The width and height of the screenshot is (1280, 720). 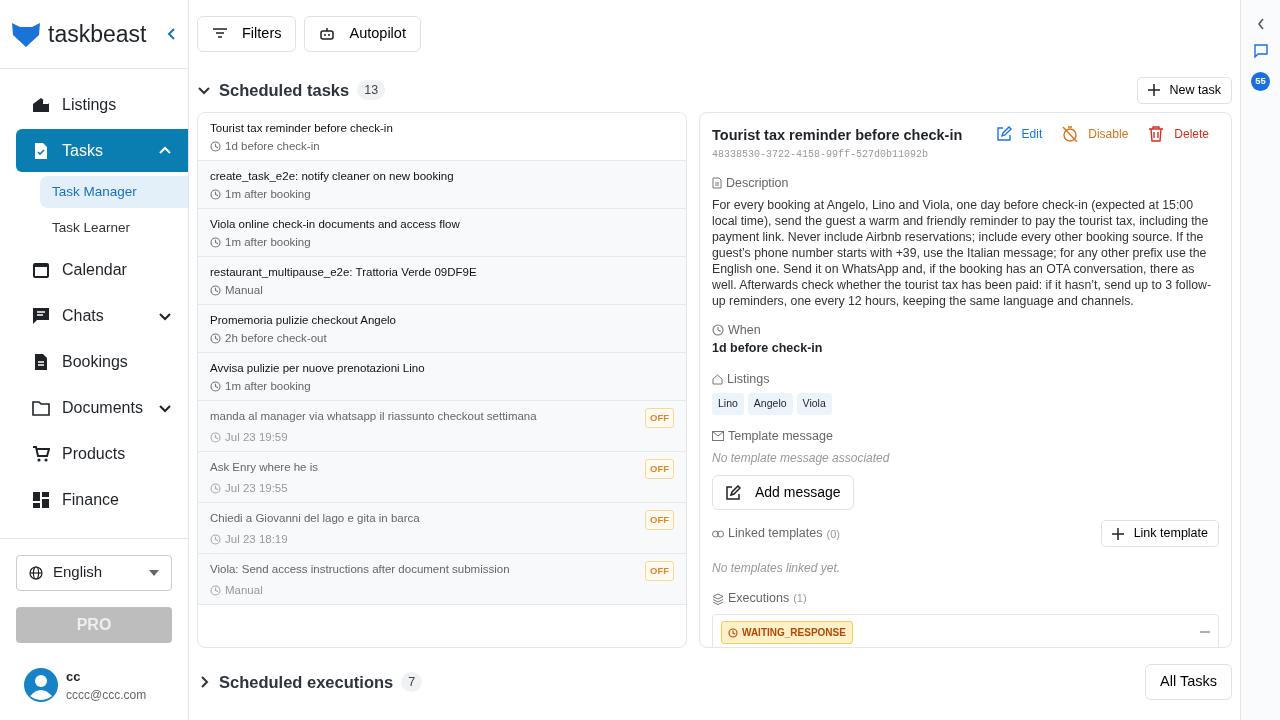 I want to click on task-title: Ask Enry where he is, so click(x=264, y=467).